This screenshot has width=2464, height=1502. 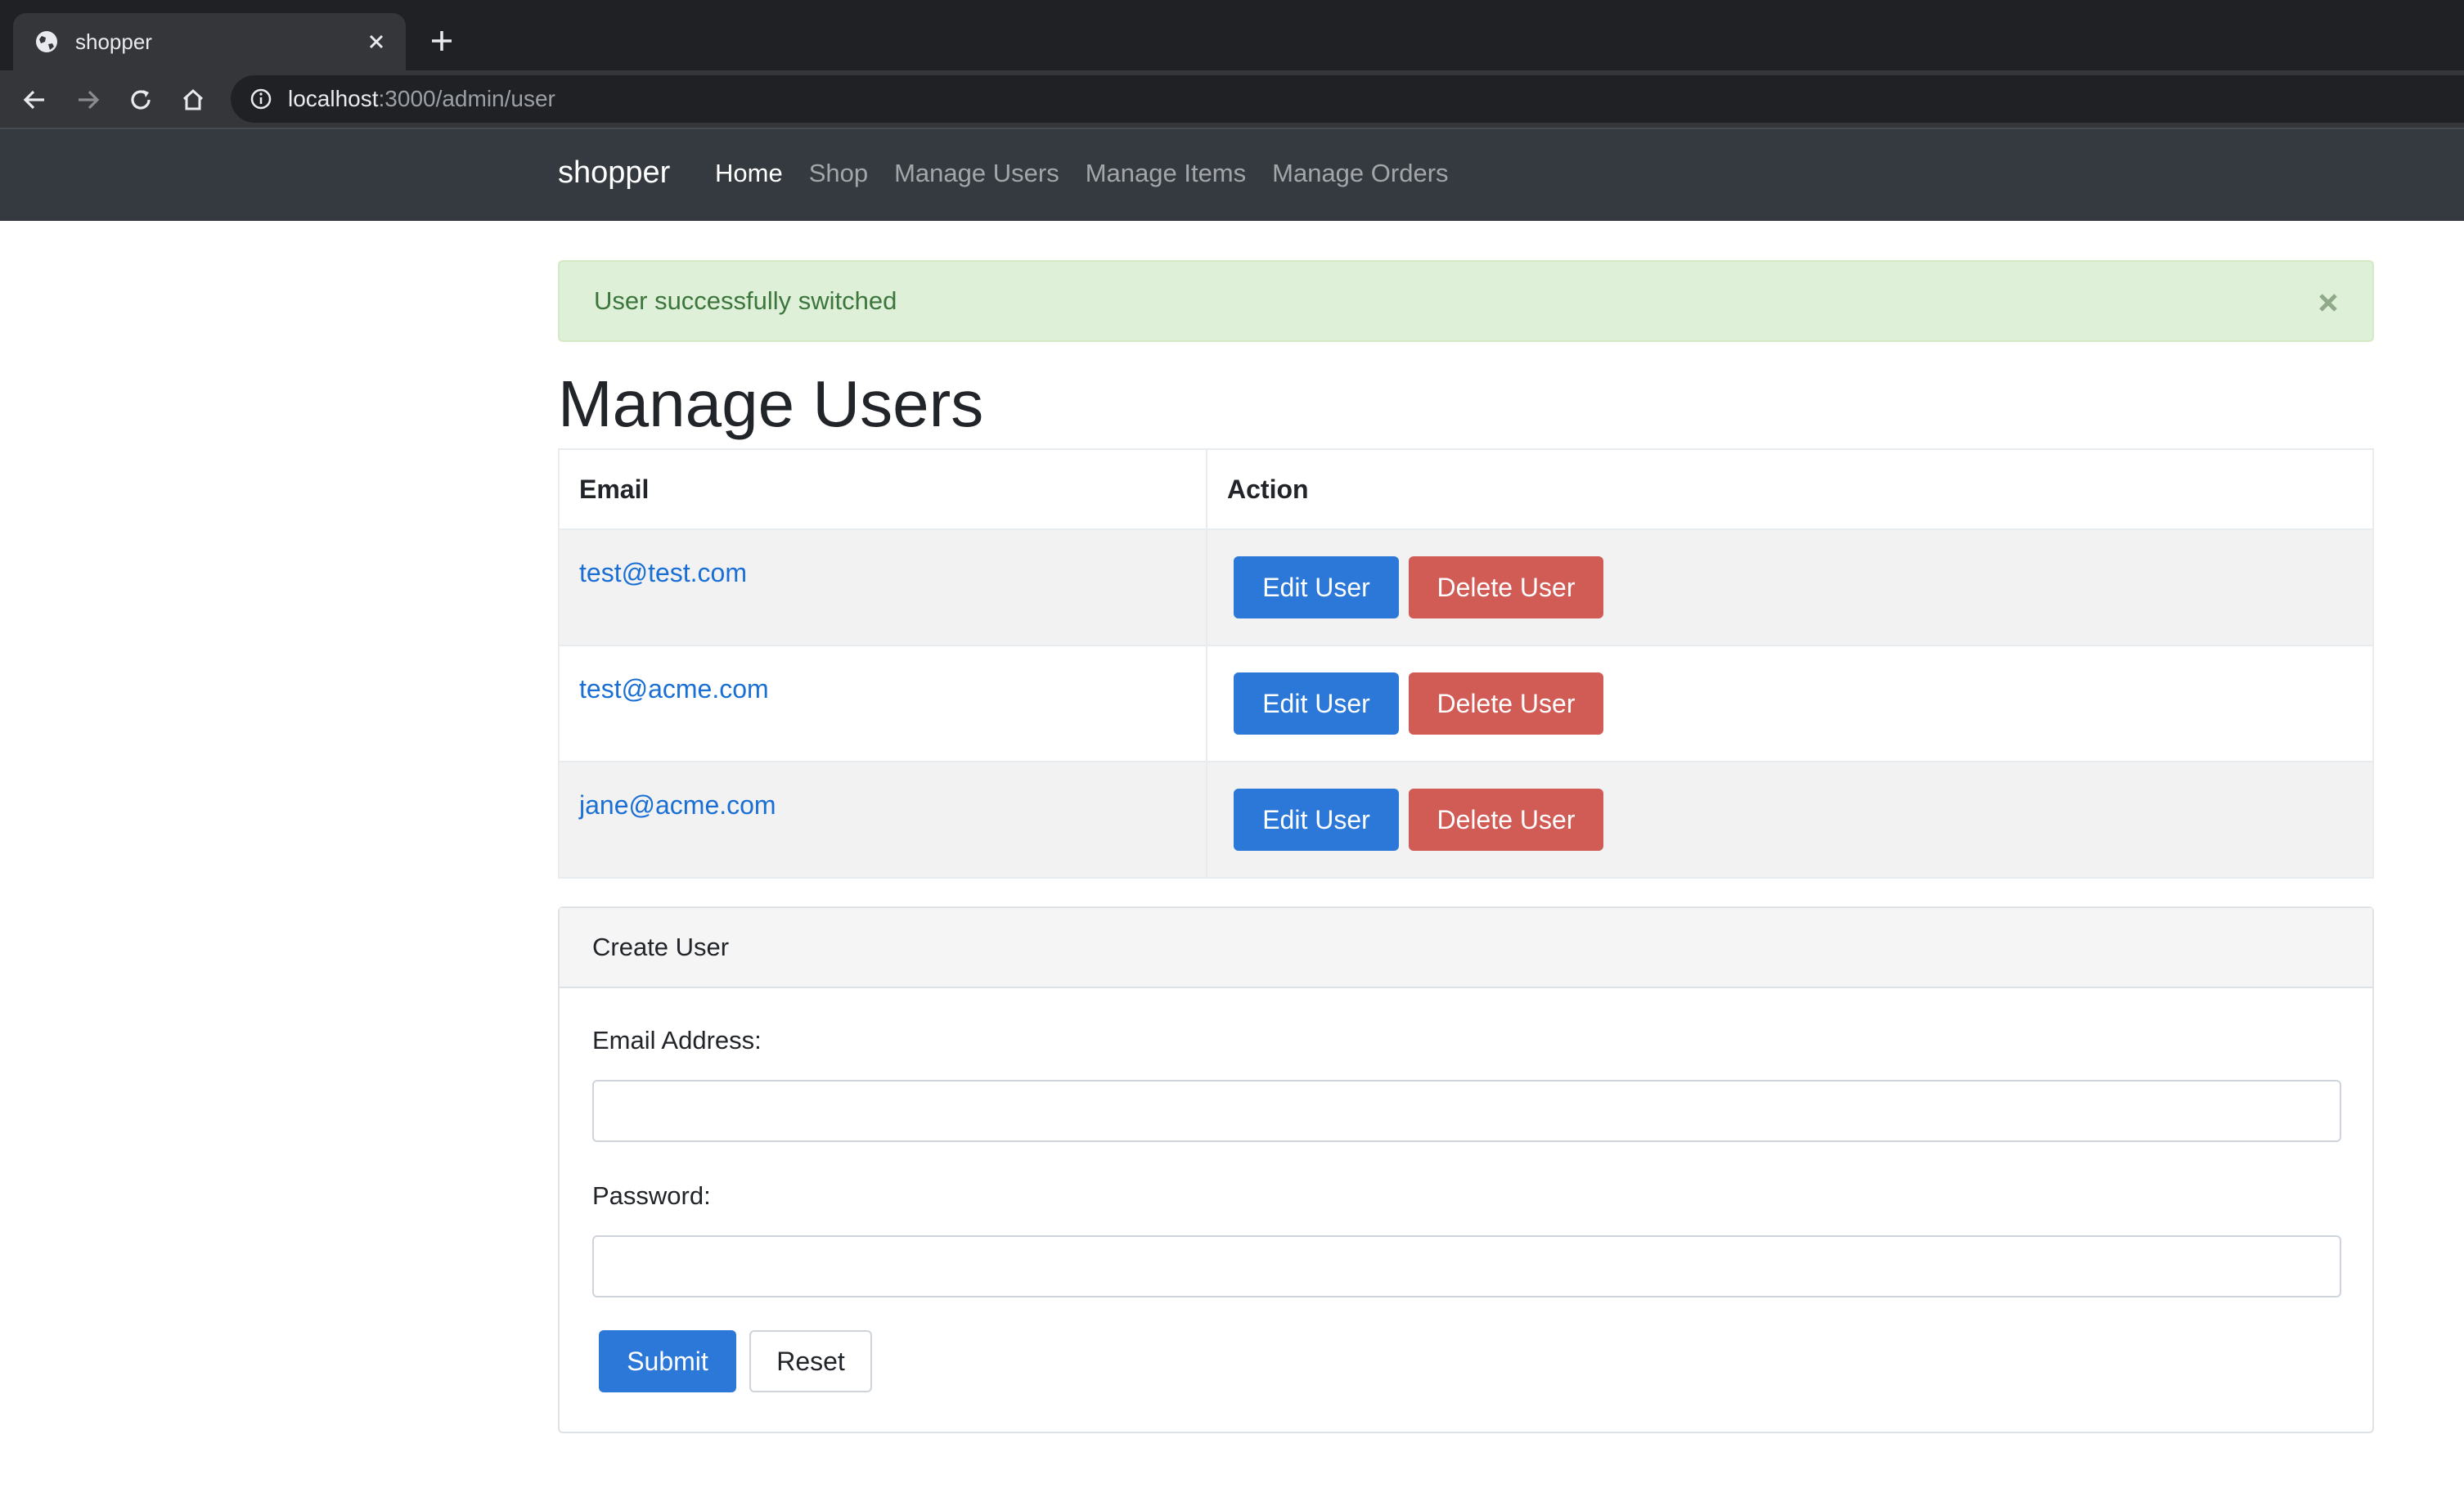 I want to click on table-row: jane@acme.com Edit User Delete User, so click(x=1466, y=820).